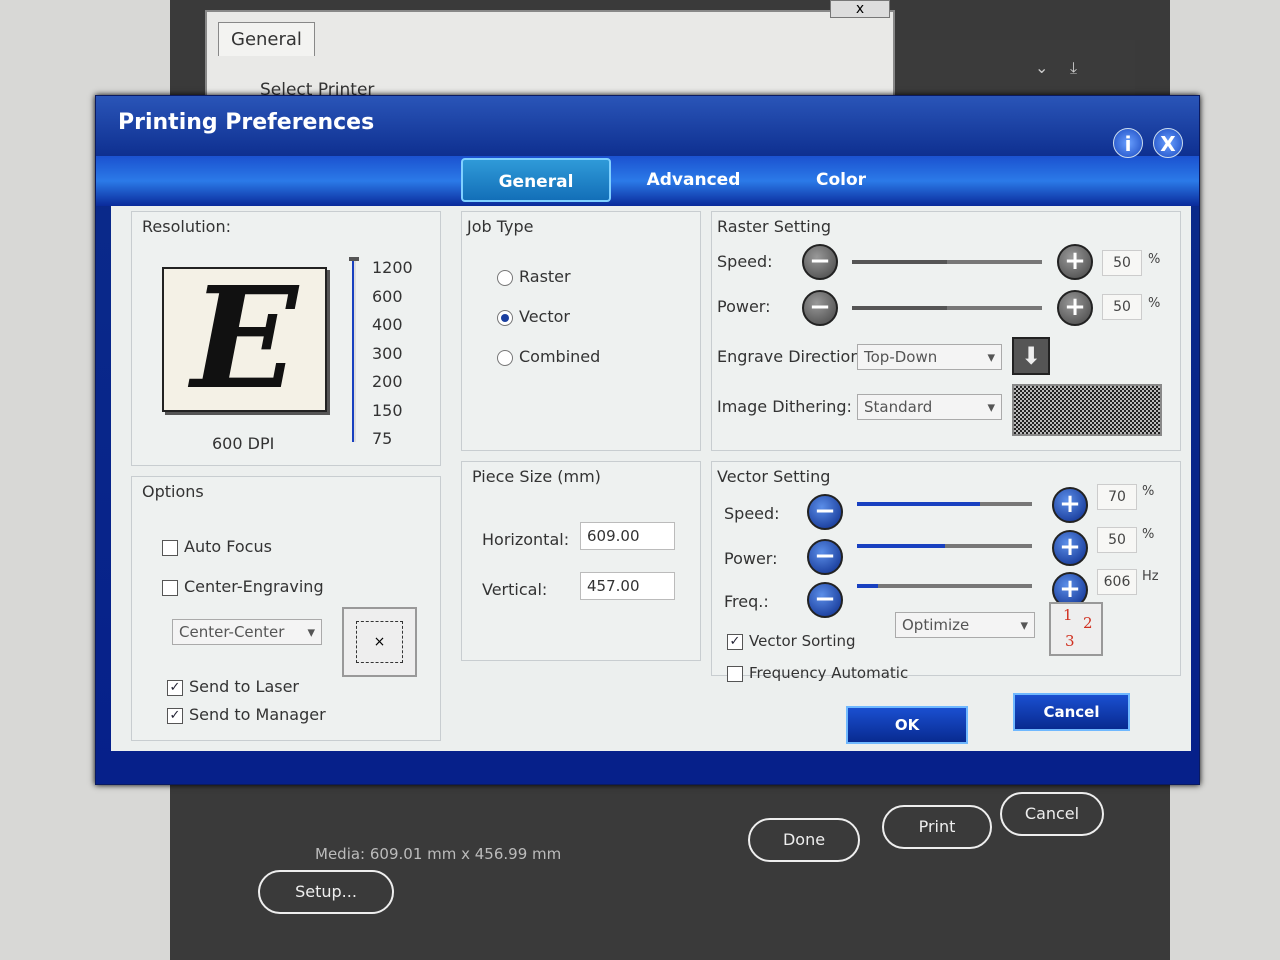  I want to click on auto-focus-checkbox: Auto Focus, so click(217, 546).